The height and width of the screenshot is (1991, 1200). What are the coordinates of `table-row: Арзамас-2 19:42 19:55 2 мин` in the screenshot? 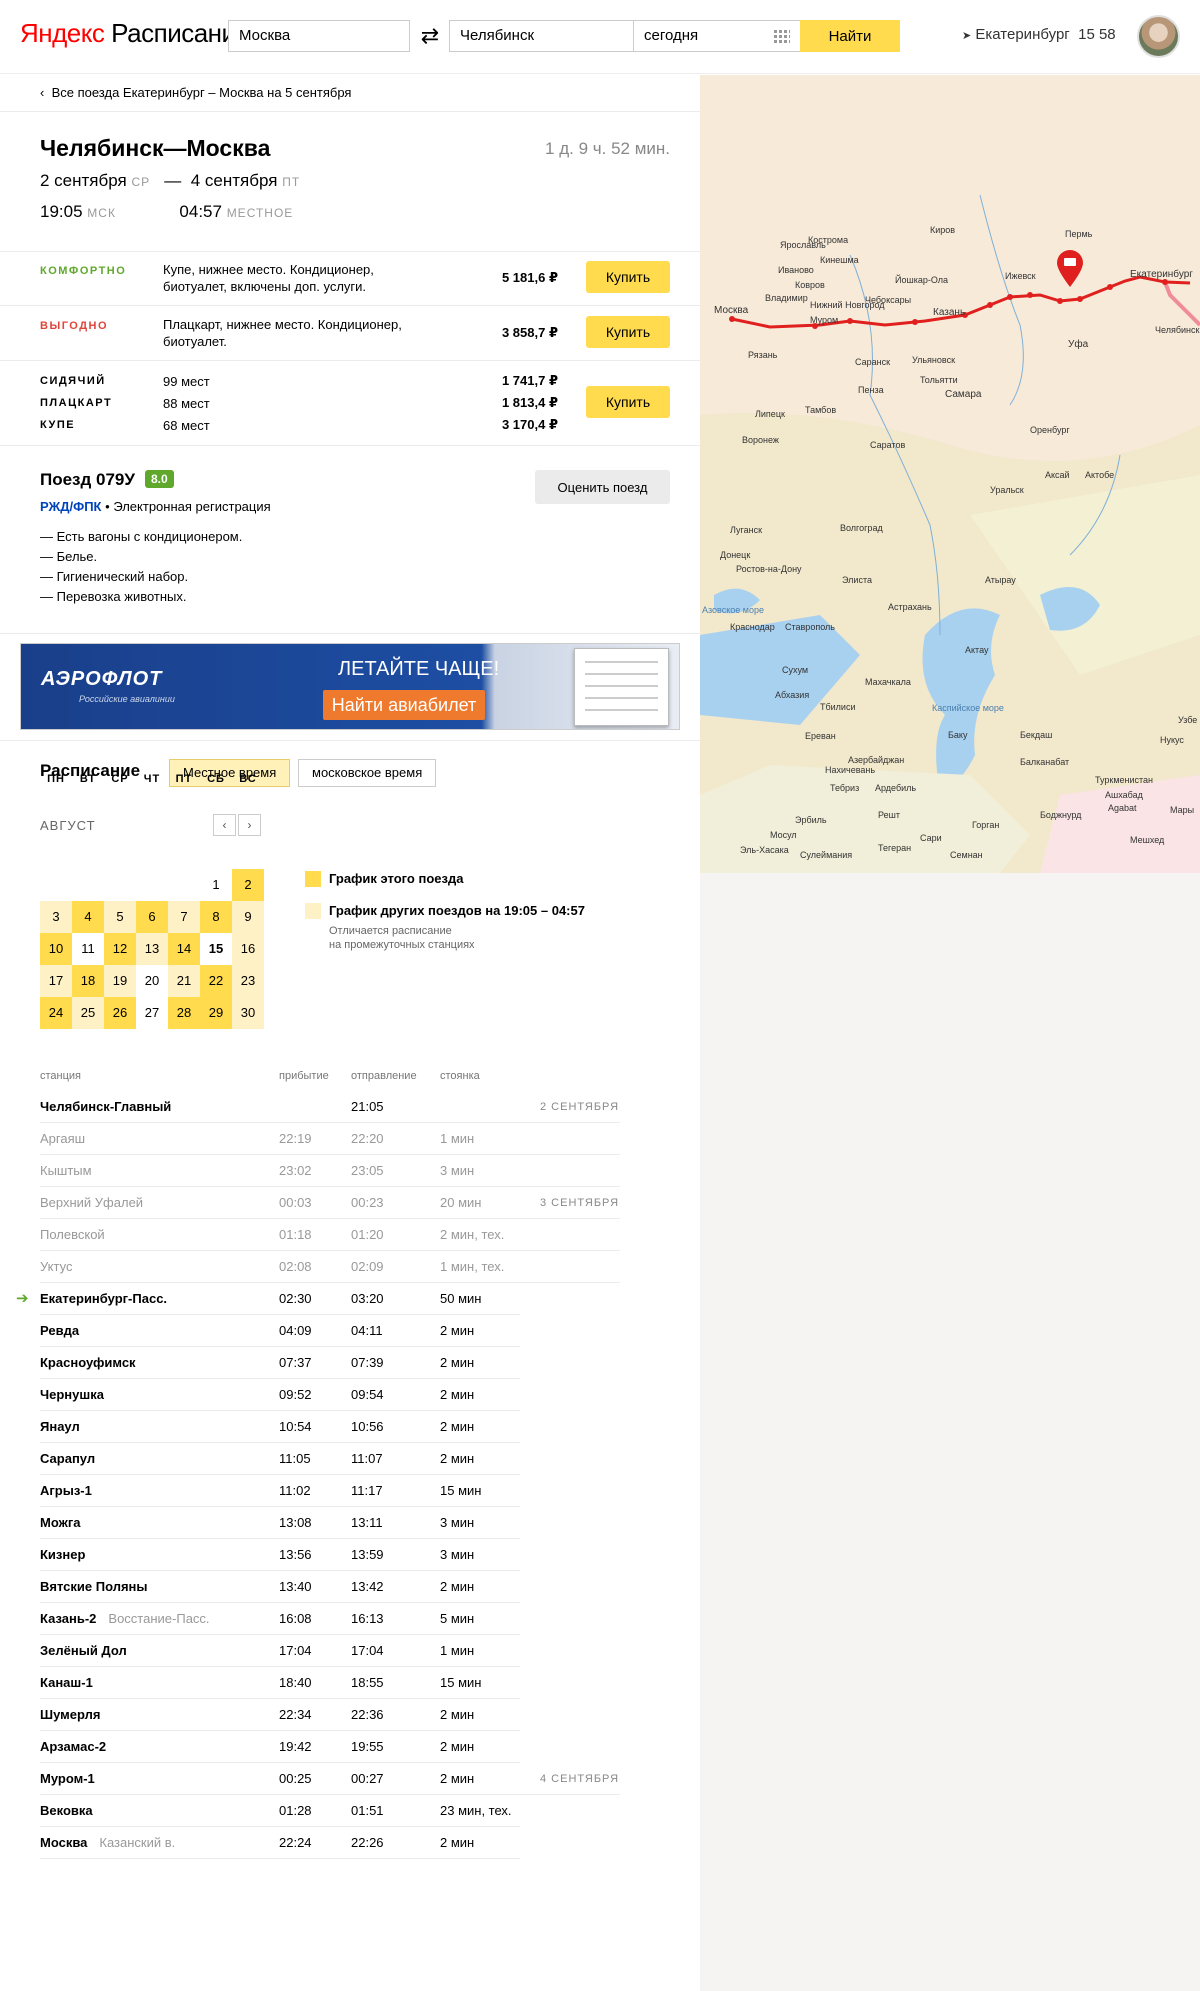 It's located at (280, 1747).